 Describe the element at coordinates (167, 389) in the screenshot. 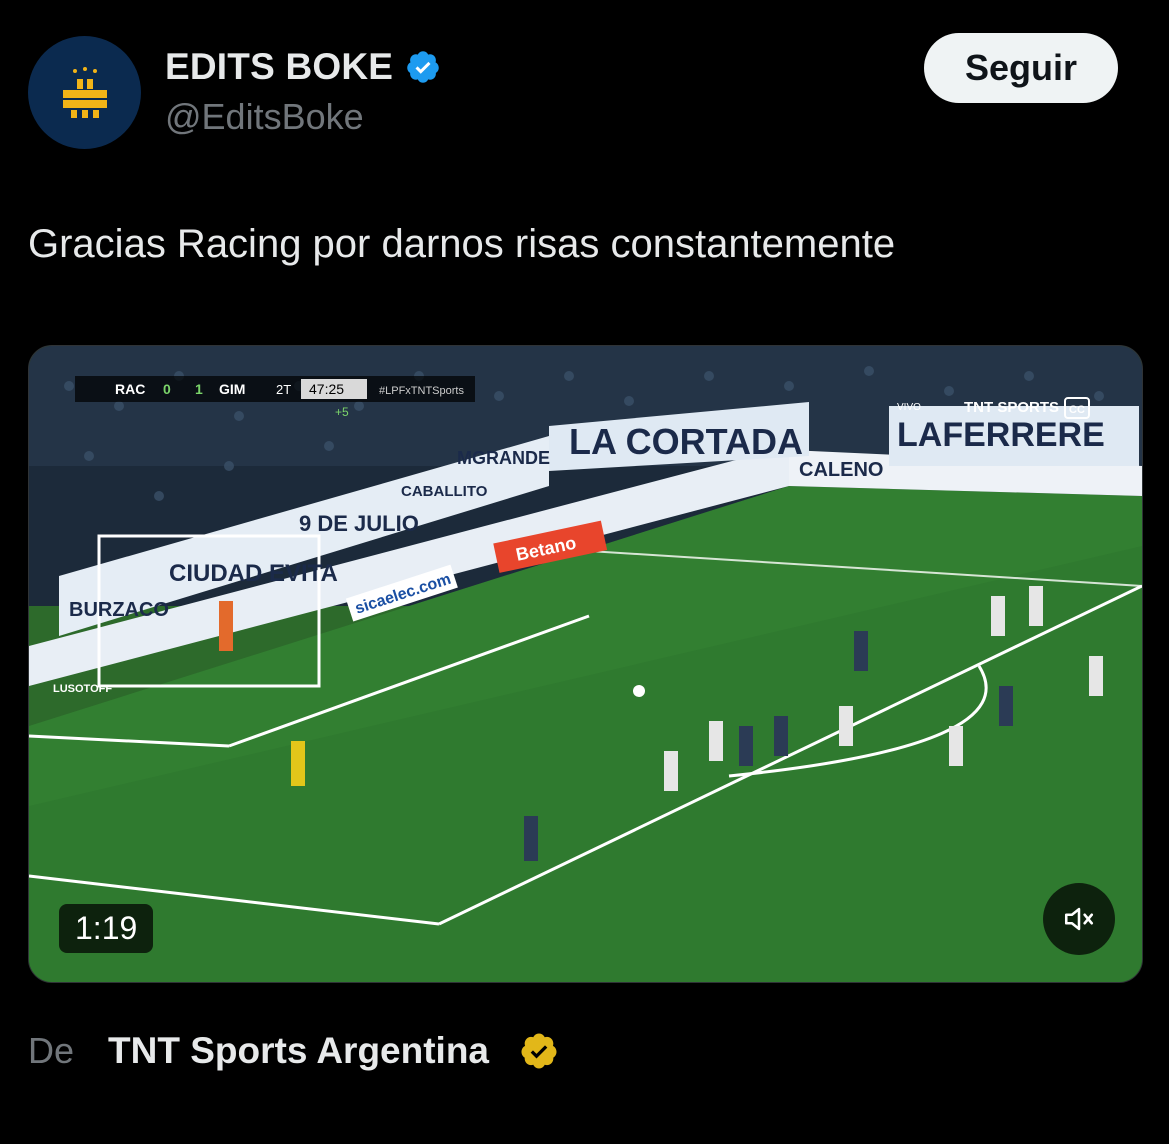

I see `score-home: 0` at that location.